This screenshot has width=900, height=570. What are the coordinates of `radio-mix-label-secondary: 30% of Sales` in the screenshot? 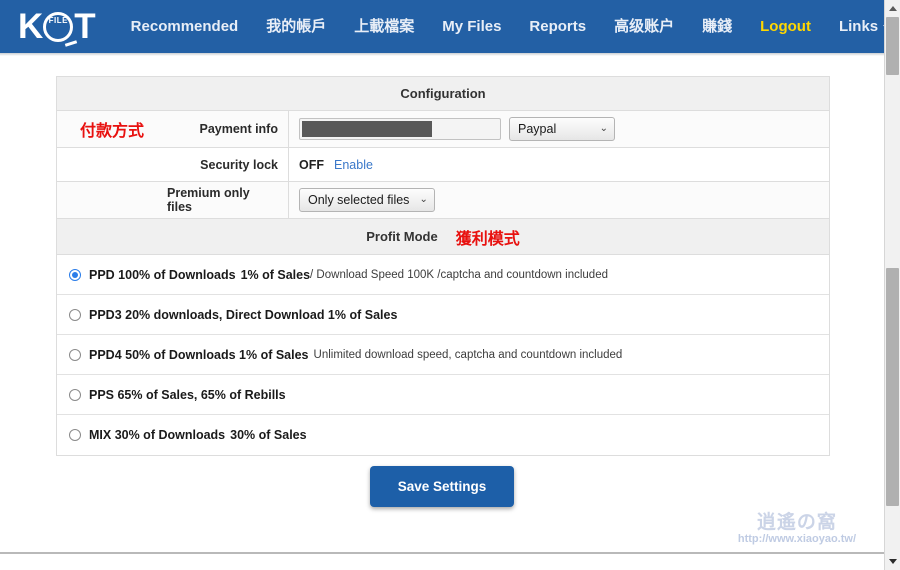 It's located at (268, 435).